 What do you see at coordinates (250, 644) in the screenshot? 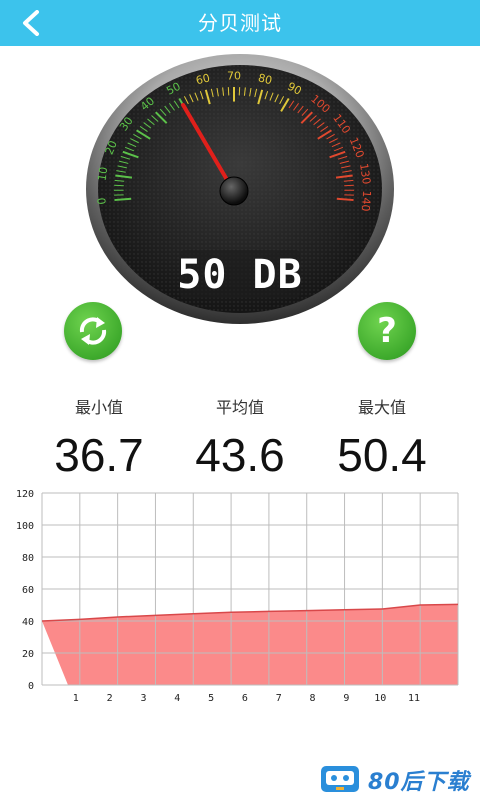
I see `chart-area` at bounding box center [250, 644].